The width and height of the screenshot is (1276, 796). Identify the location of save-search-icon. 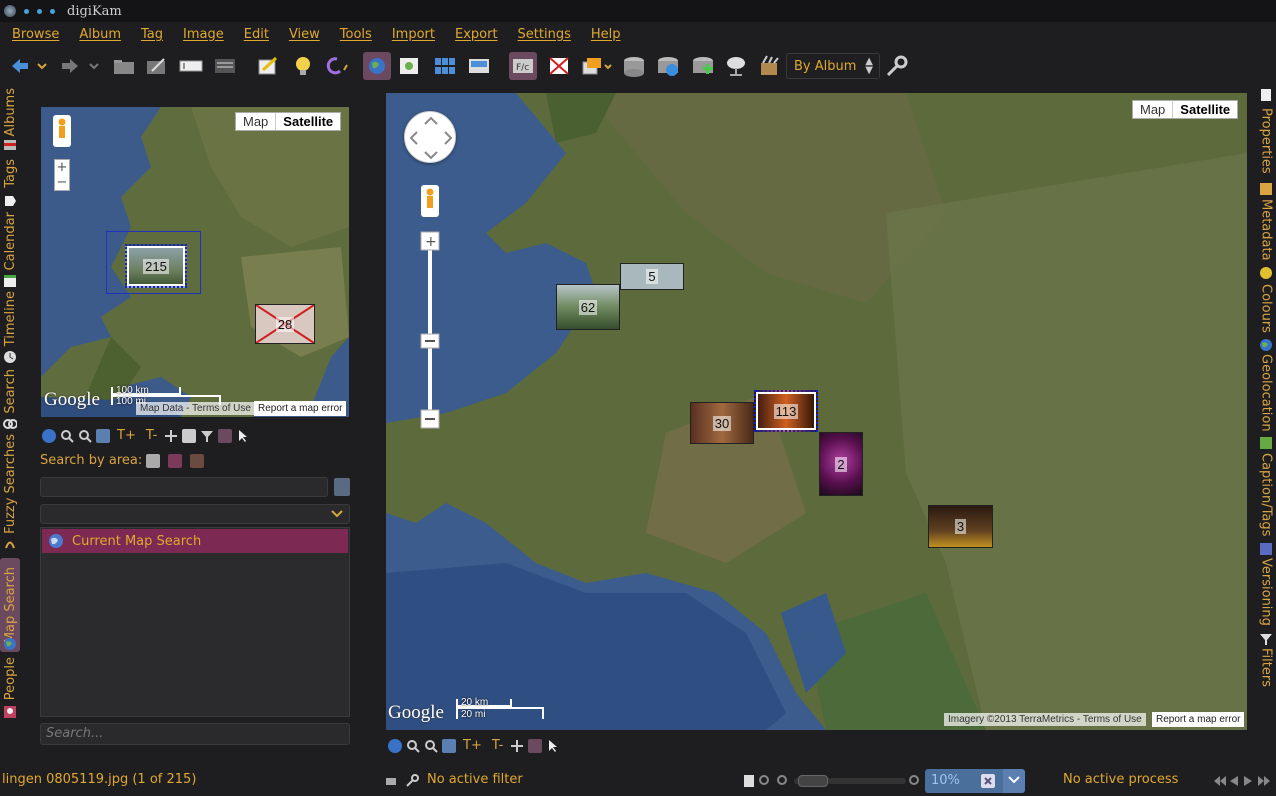
(342, 487).